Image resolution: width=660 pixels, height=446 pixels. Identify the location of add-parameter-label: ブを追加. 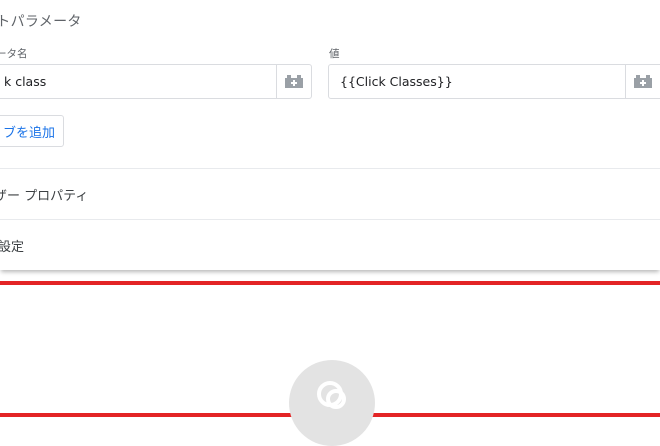
(29, 133).